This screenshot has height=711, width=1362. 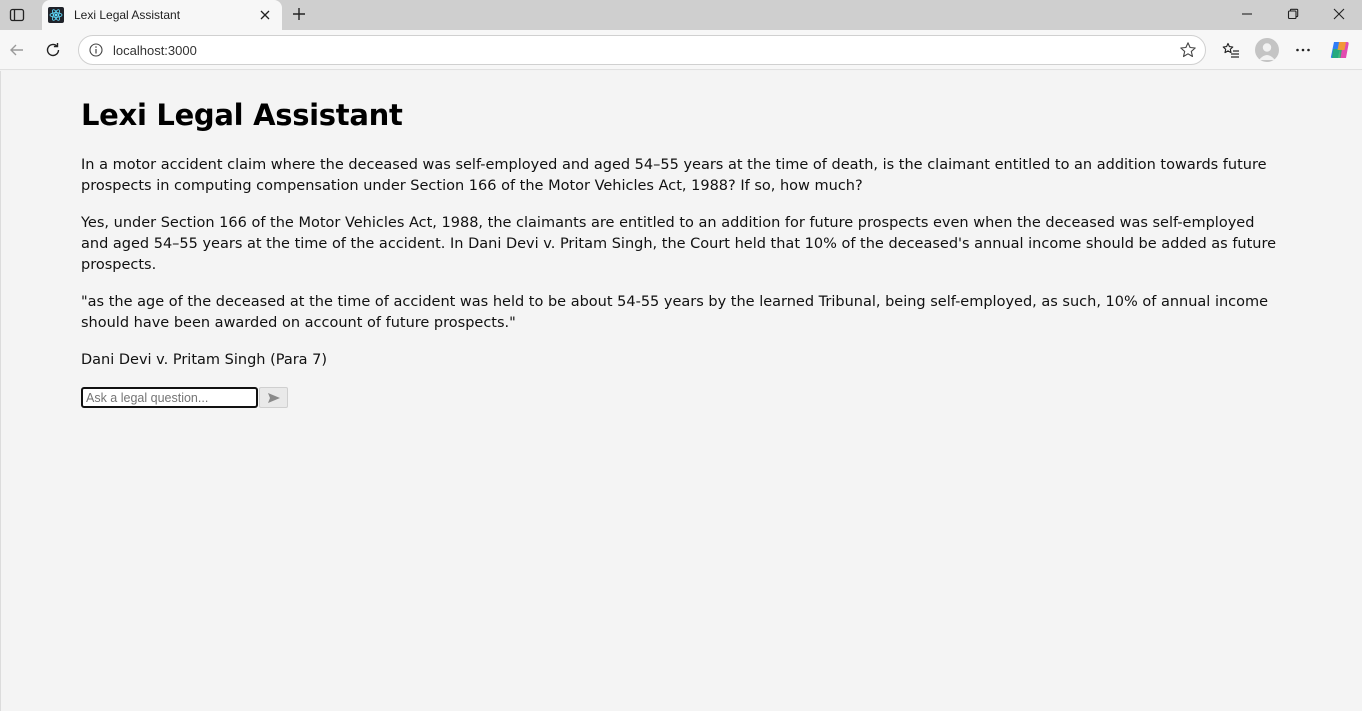 What do you see at coordinates (1303, 50) in the screenshot?
I see `more-icon` at bounding box center [1303, 50].